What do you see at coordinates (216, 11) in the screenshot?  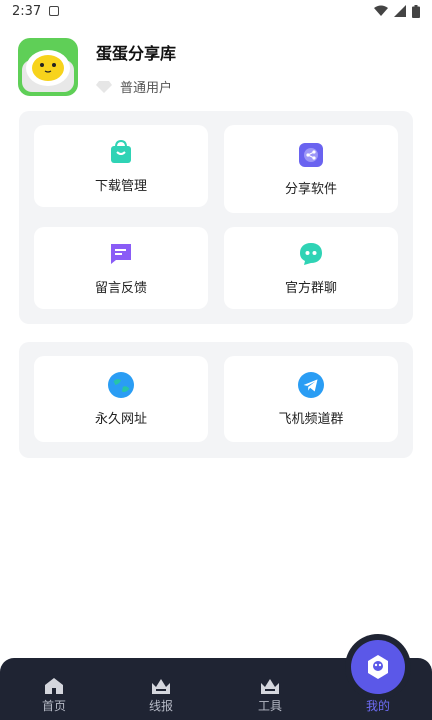 I see `status-bar: 2:37` at bounding box center [216, 11].